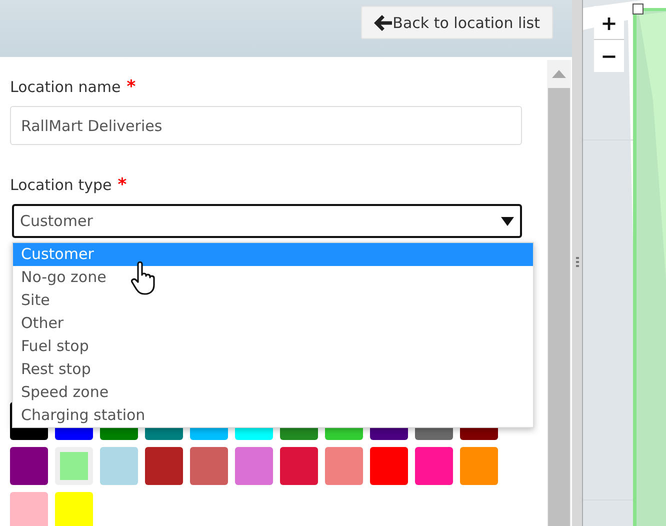  Describe the element at coordinates (273, 277) in the screenshot. I see `dropdown-option: No-go zone` at that location.